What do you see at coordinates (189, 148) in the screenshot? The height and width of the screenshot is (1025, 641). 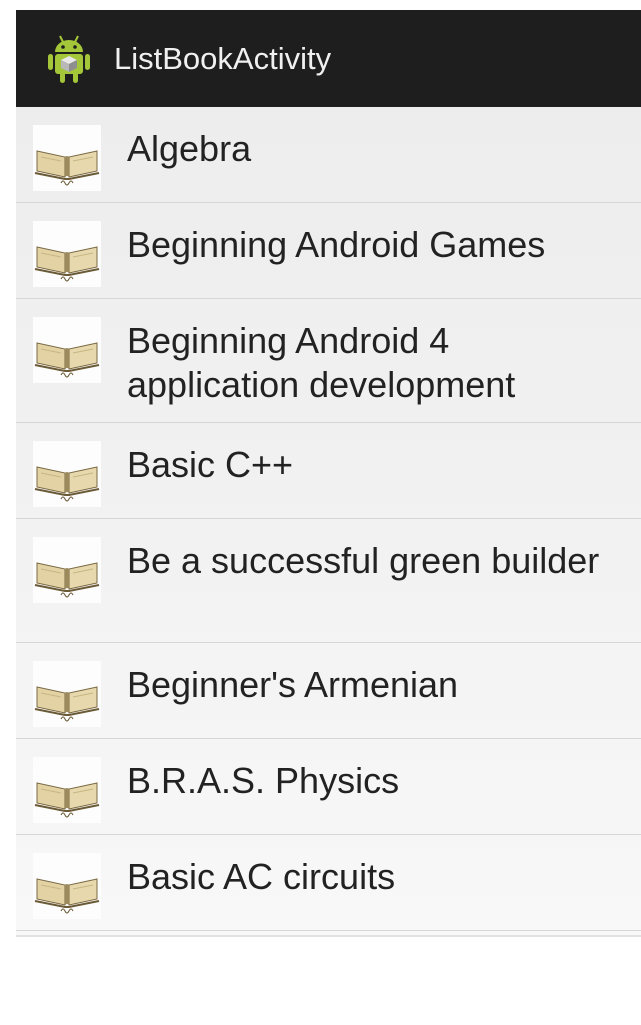 I see `book-title: Algebra` at bounding box center [189, 148].